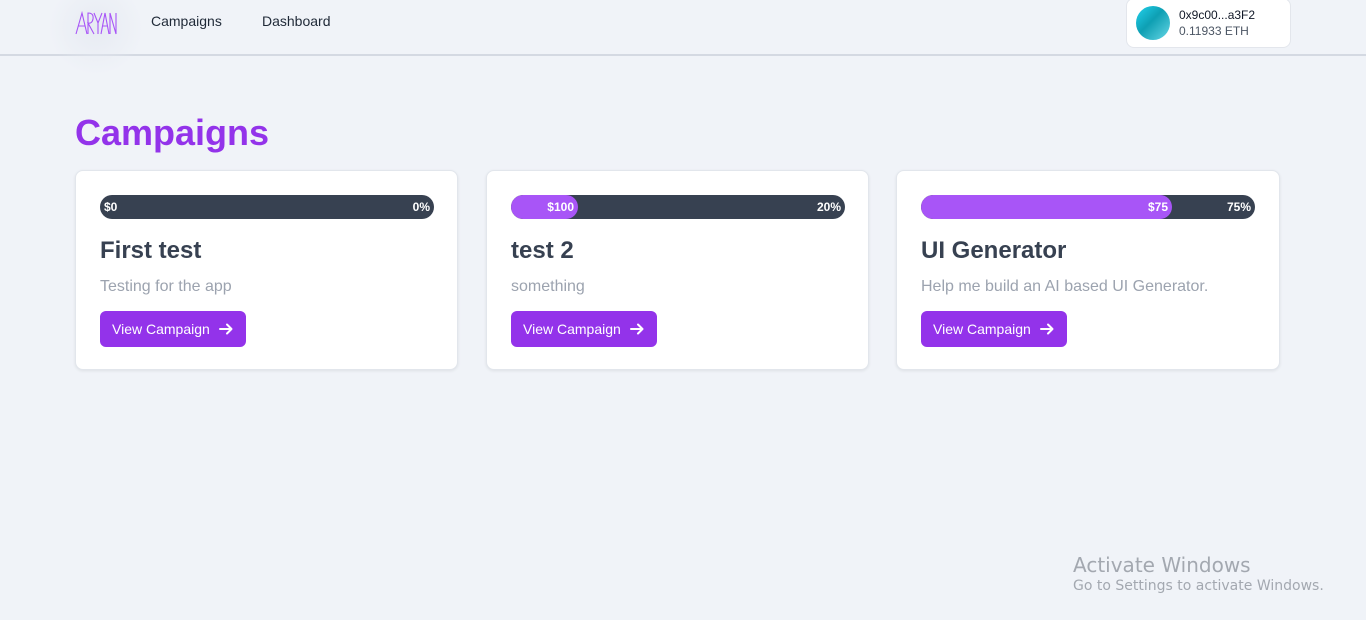 The height and width of the screenshot is (620, 1366). What do you see at coordinates (267, 207) in the screenshot?
I see `progress-bar: $0 0%` at bounding box center [267, 207].